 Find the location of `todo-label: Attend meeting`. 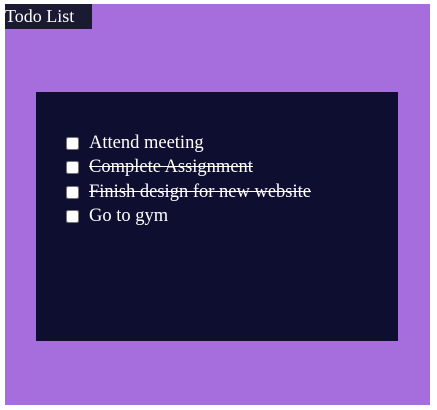

todo-label: Attend meeting is located at coordinates (146, 142).